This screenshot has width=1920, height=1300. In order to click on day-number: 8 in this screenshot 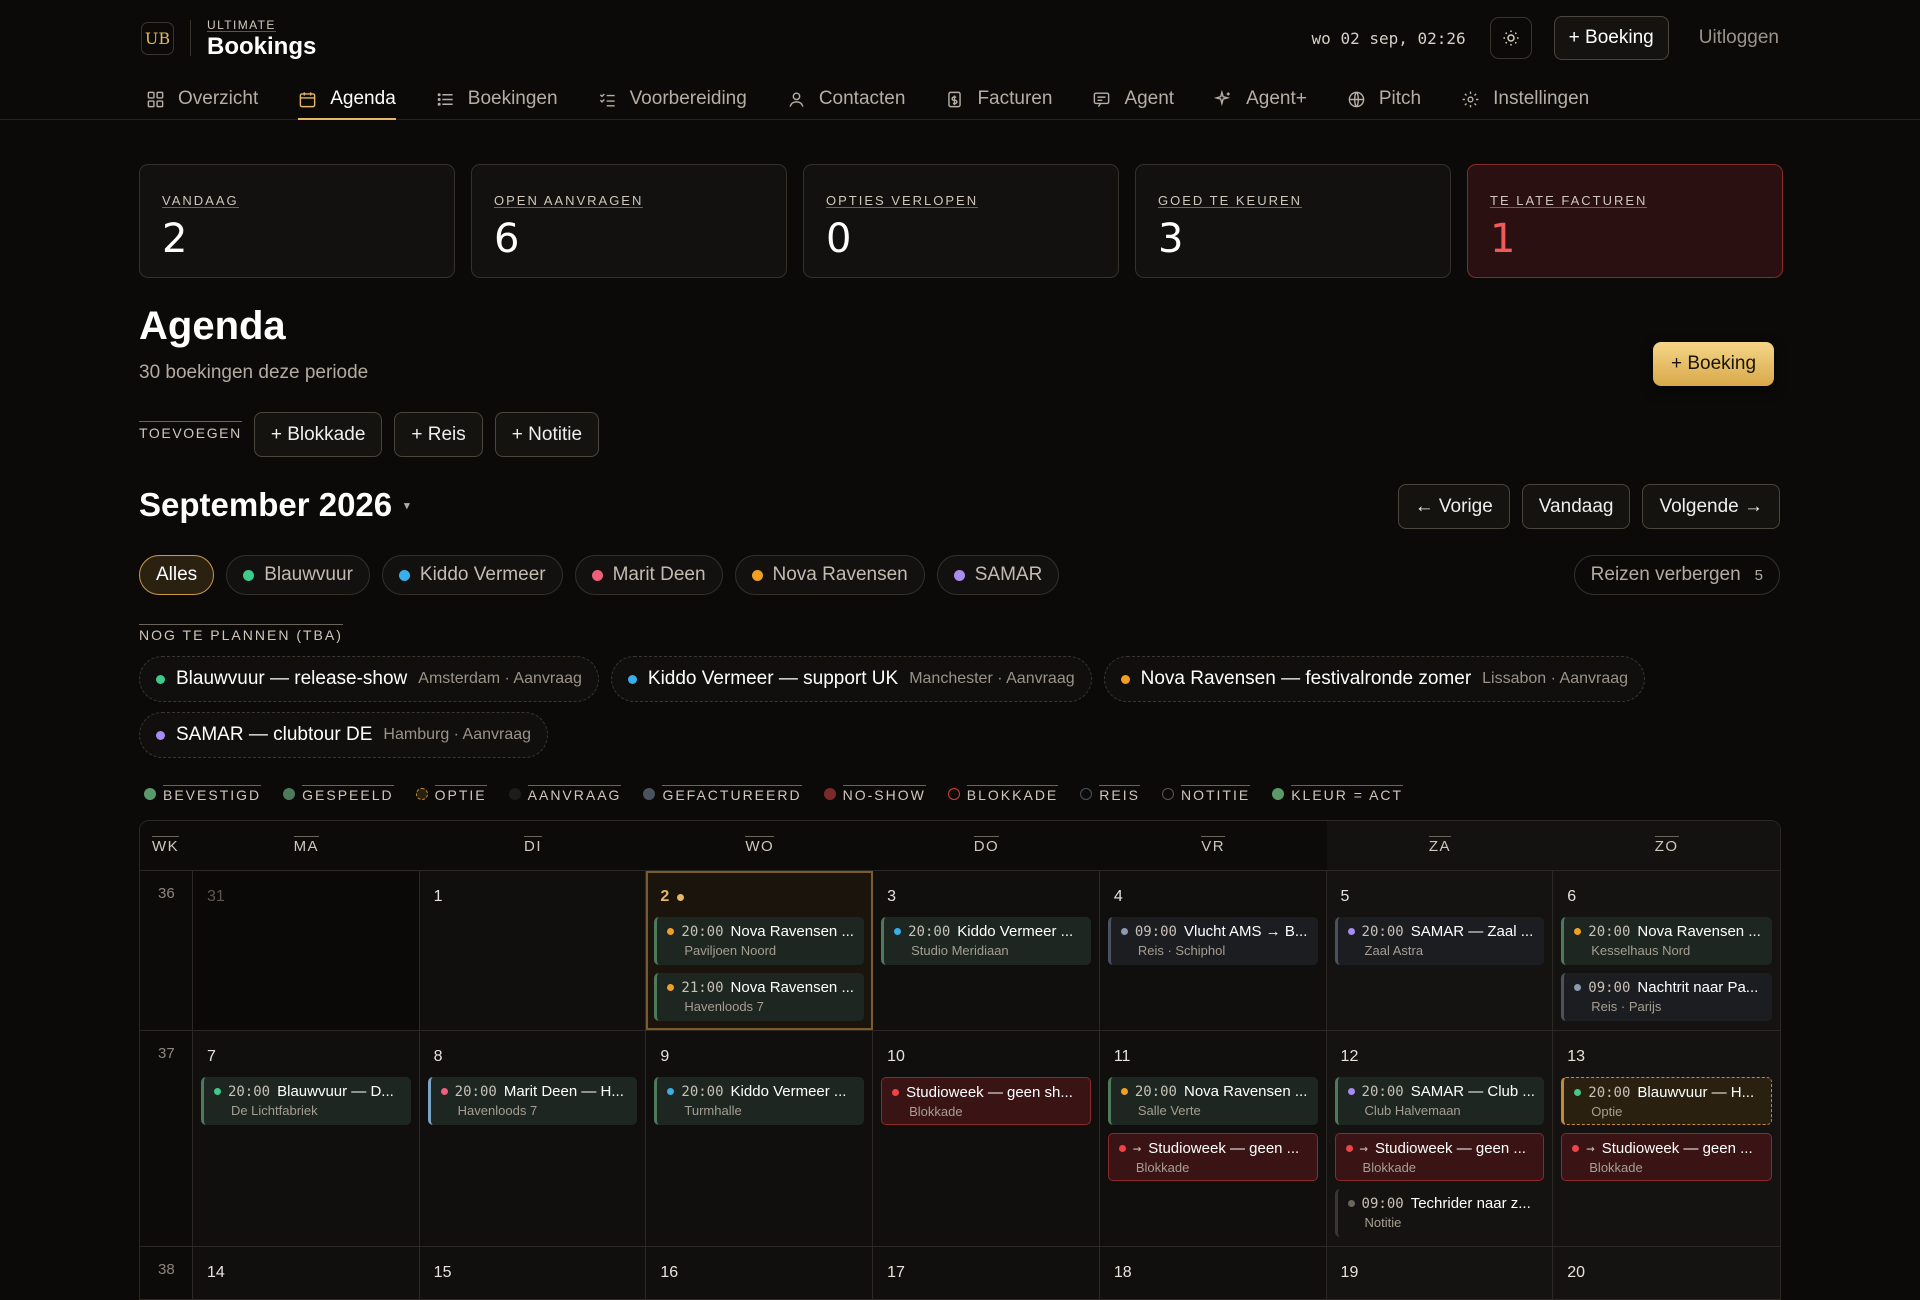, I will do `click(533, 1057)`.